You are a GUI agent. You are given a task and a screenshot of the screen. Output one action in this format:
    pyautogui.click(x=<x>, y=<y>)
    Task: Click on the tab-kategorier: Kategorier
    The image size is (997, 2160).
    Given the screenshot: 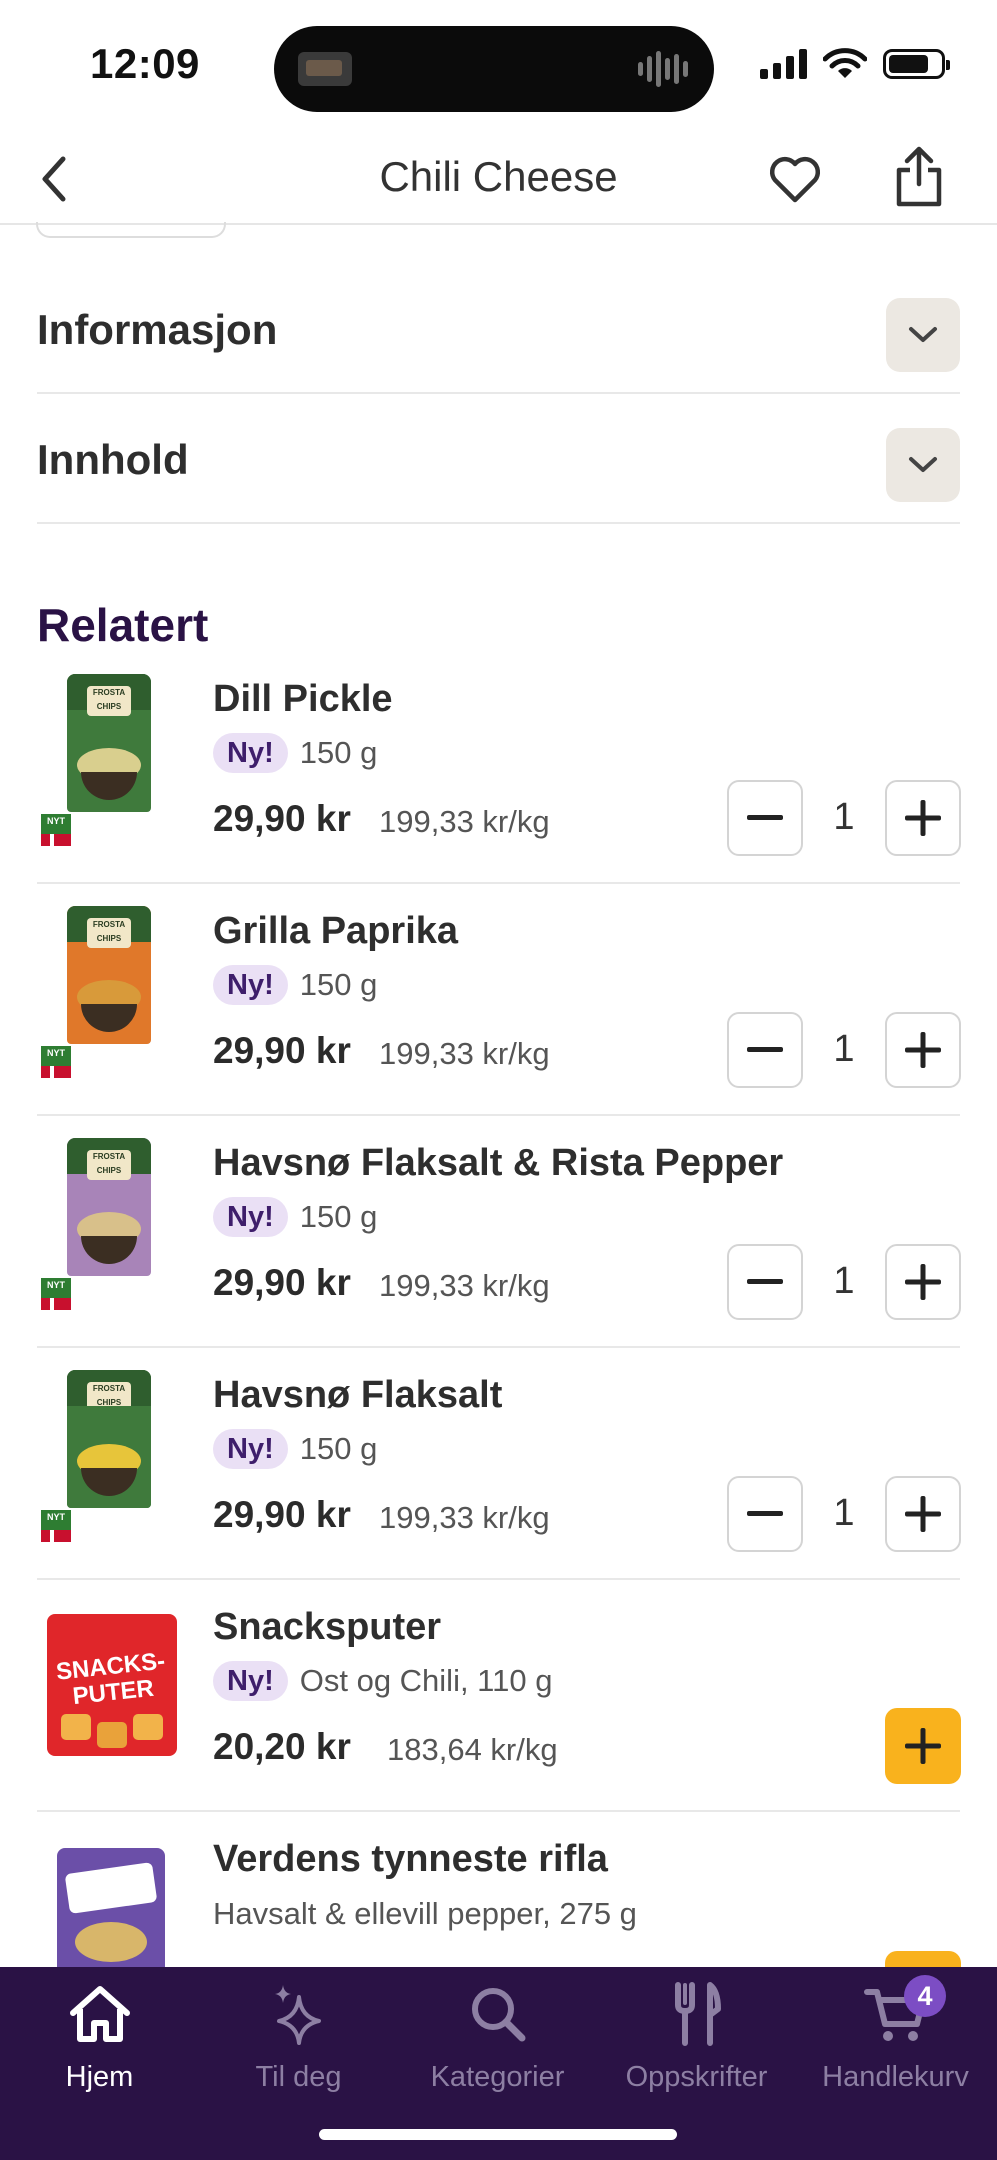 What is the action you would take?
    pyautogui.click(x=497, y=2037)
    